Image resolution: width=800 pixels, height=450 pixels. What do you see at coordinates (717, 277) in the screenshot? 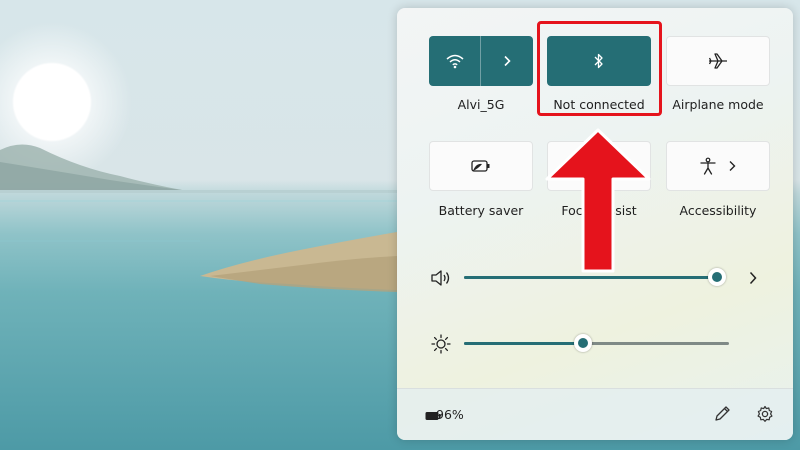
I see `volume-slider-thumb` at bounding box center [717, 277].